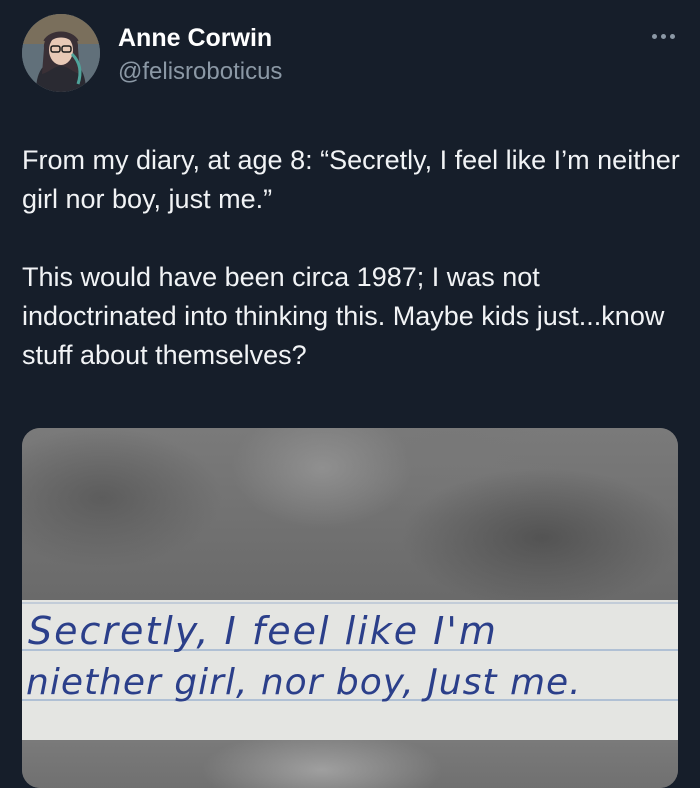  I want to click on more-horizontal-icon, so click(663, 36).